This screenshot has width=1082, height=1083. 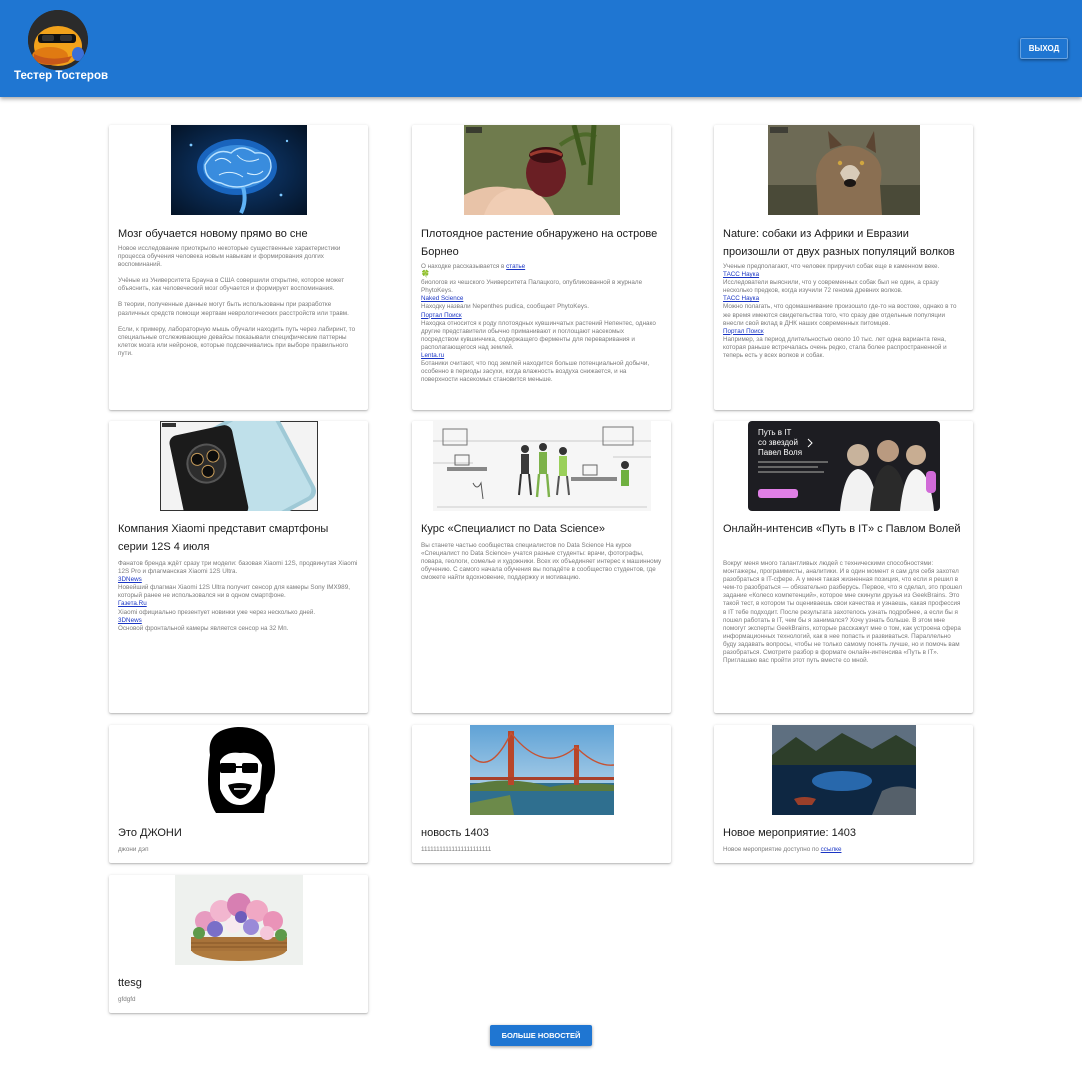 What do you see at coordinates (127, 999) in the screenshot?
I see `card-text: gfdgfd` at bounding box center [127, 999].